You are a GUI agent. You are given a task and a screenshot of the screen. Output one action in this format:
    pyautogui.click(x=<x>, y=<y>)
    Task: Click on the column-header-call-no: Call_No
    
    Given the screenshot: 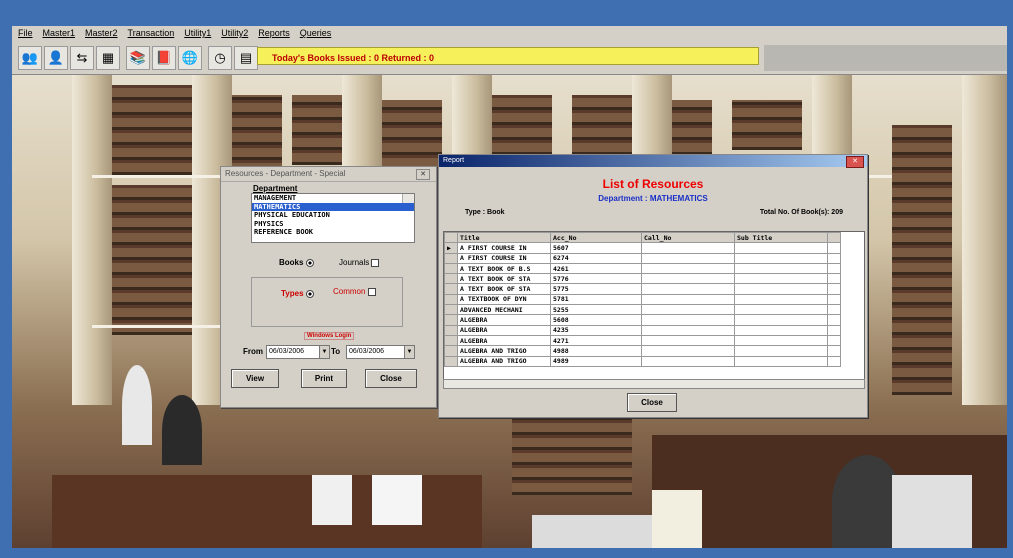 What is the action you would take?
    pyautogui.click(x=688, y=238)
    